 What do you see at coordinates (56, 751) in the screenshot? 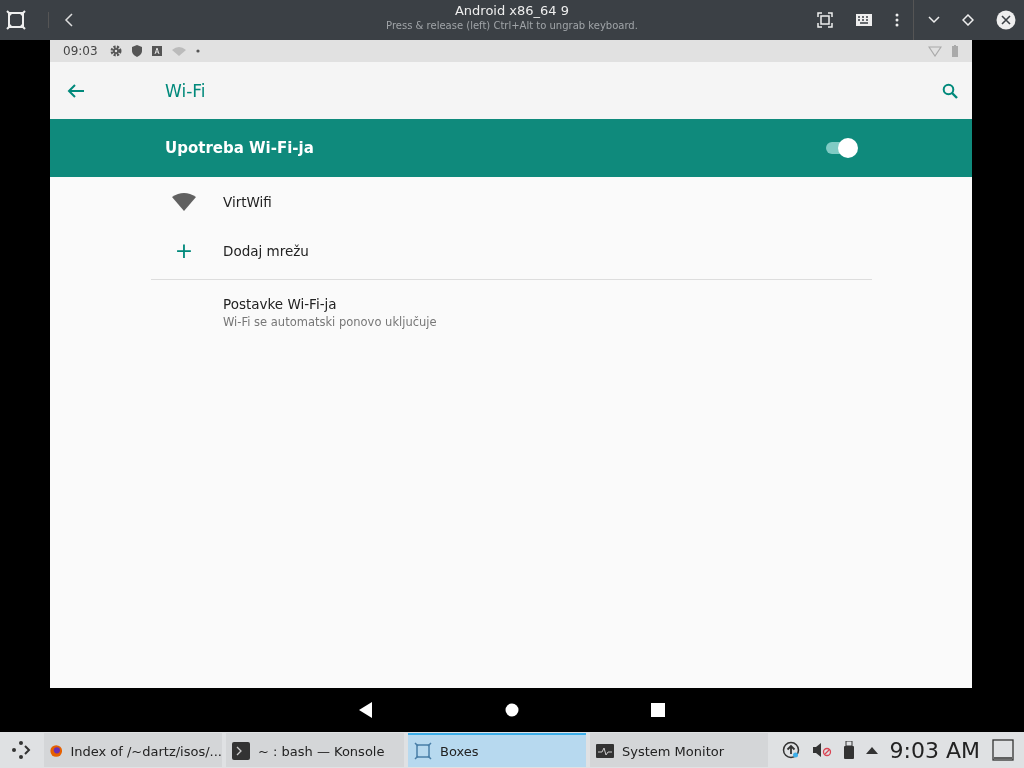
I see `globe-icon` at bounding box center [56, 751].